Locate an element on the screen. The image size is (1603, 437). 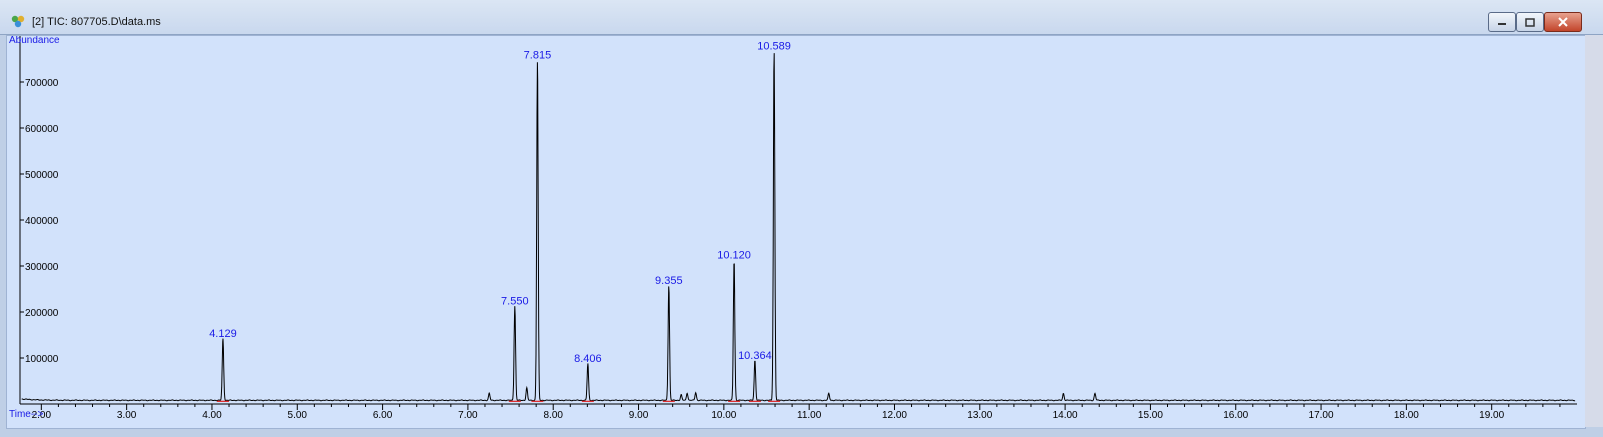
window-title: [2] TIC: 807705.D\data.ms is located at coordinates (96, 22).